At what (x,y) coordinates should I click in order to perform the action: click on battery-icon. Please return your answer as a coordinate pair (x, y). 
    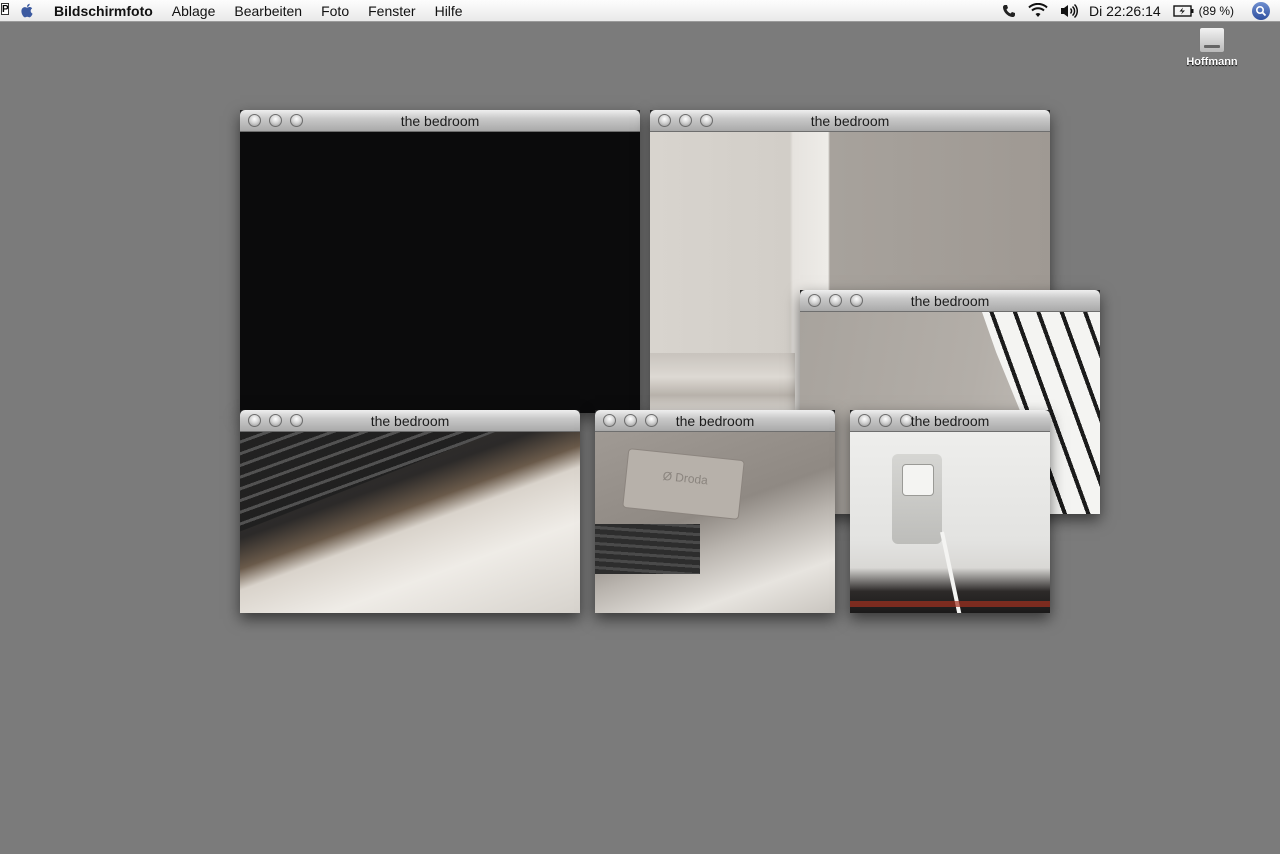
    Looking at the image, I should click on (1183, 11).